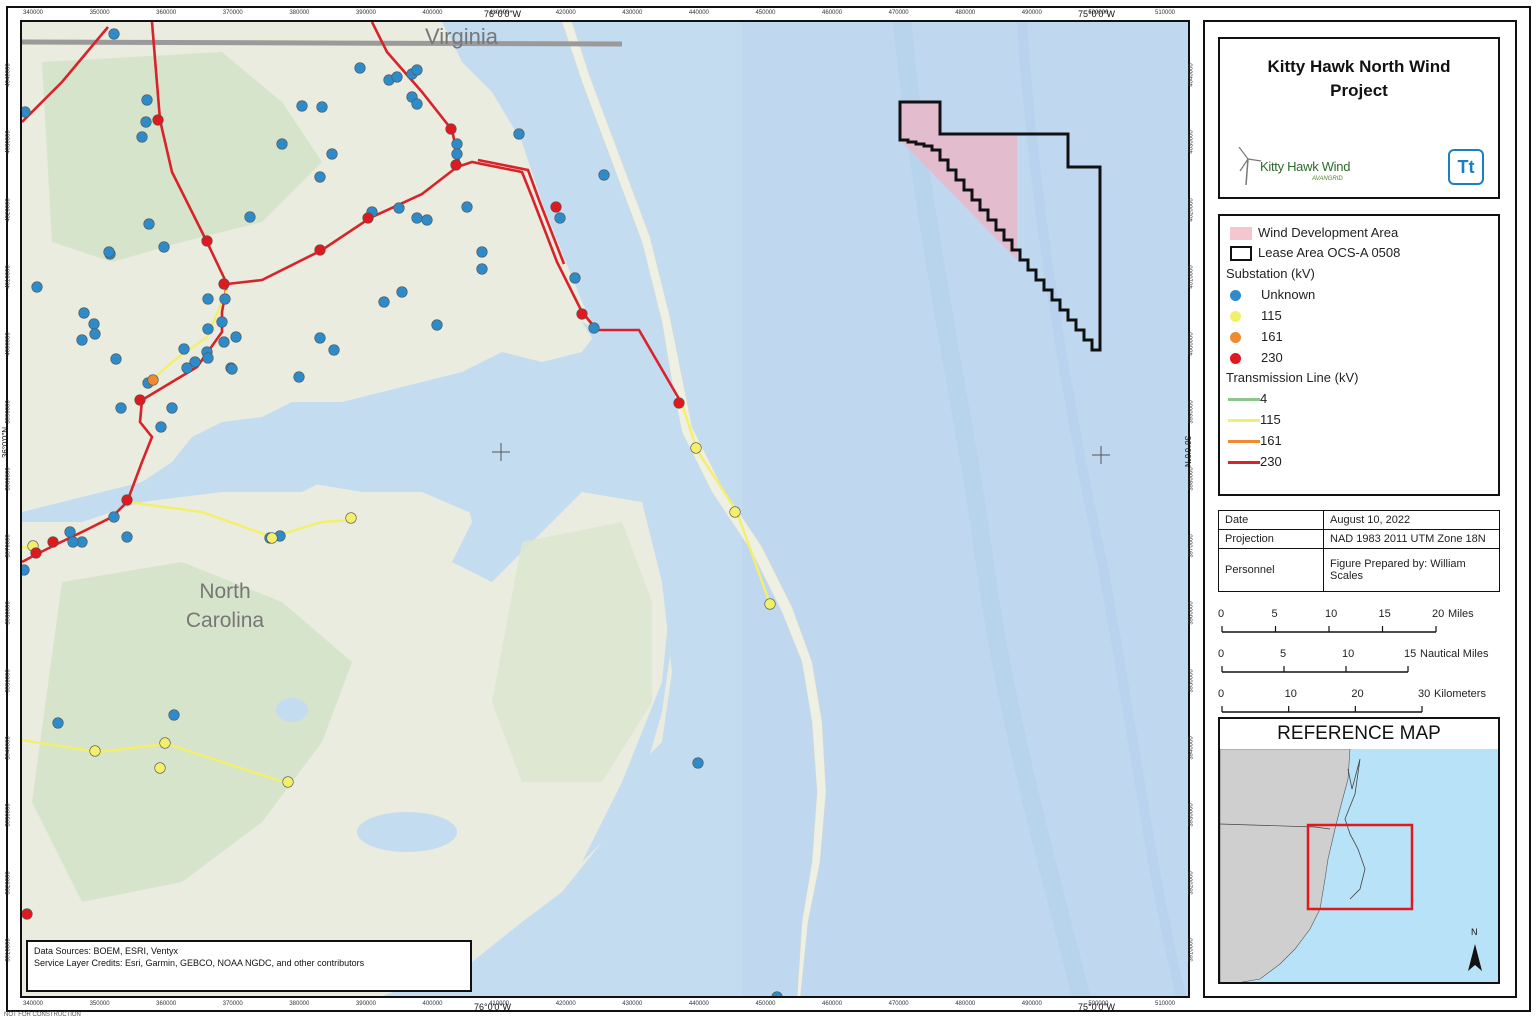 This screenshot has height=1019, width=1536. What do you see at coordinates (1359, 850) in the screenshot?
I see `reference-map: REFERENCE MAP N` at bounding box center [1359, 850].